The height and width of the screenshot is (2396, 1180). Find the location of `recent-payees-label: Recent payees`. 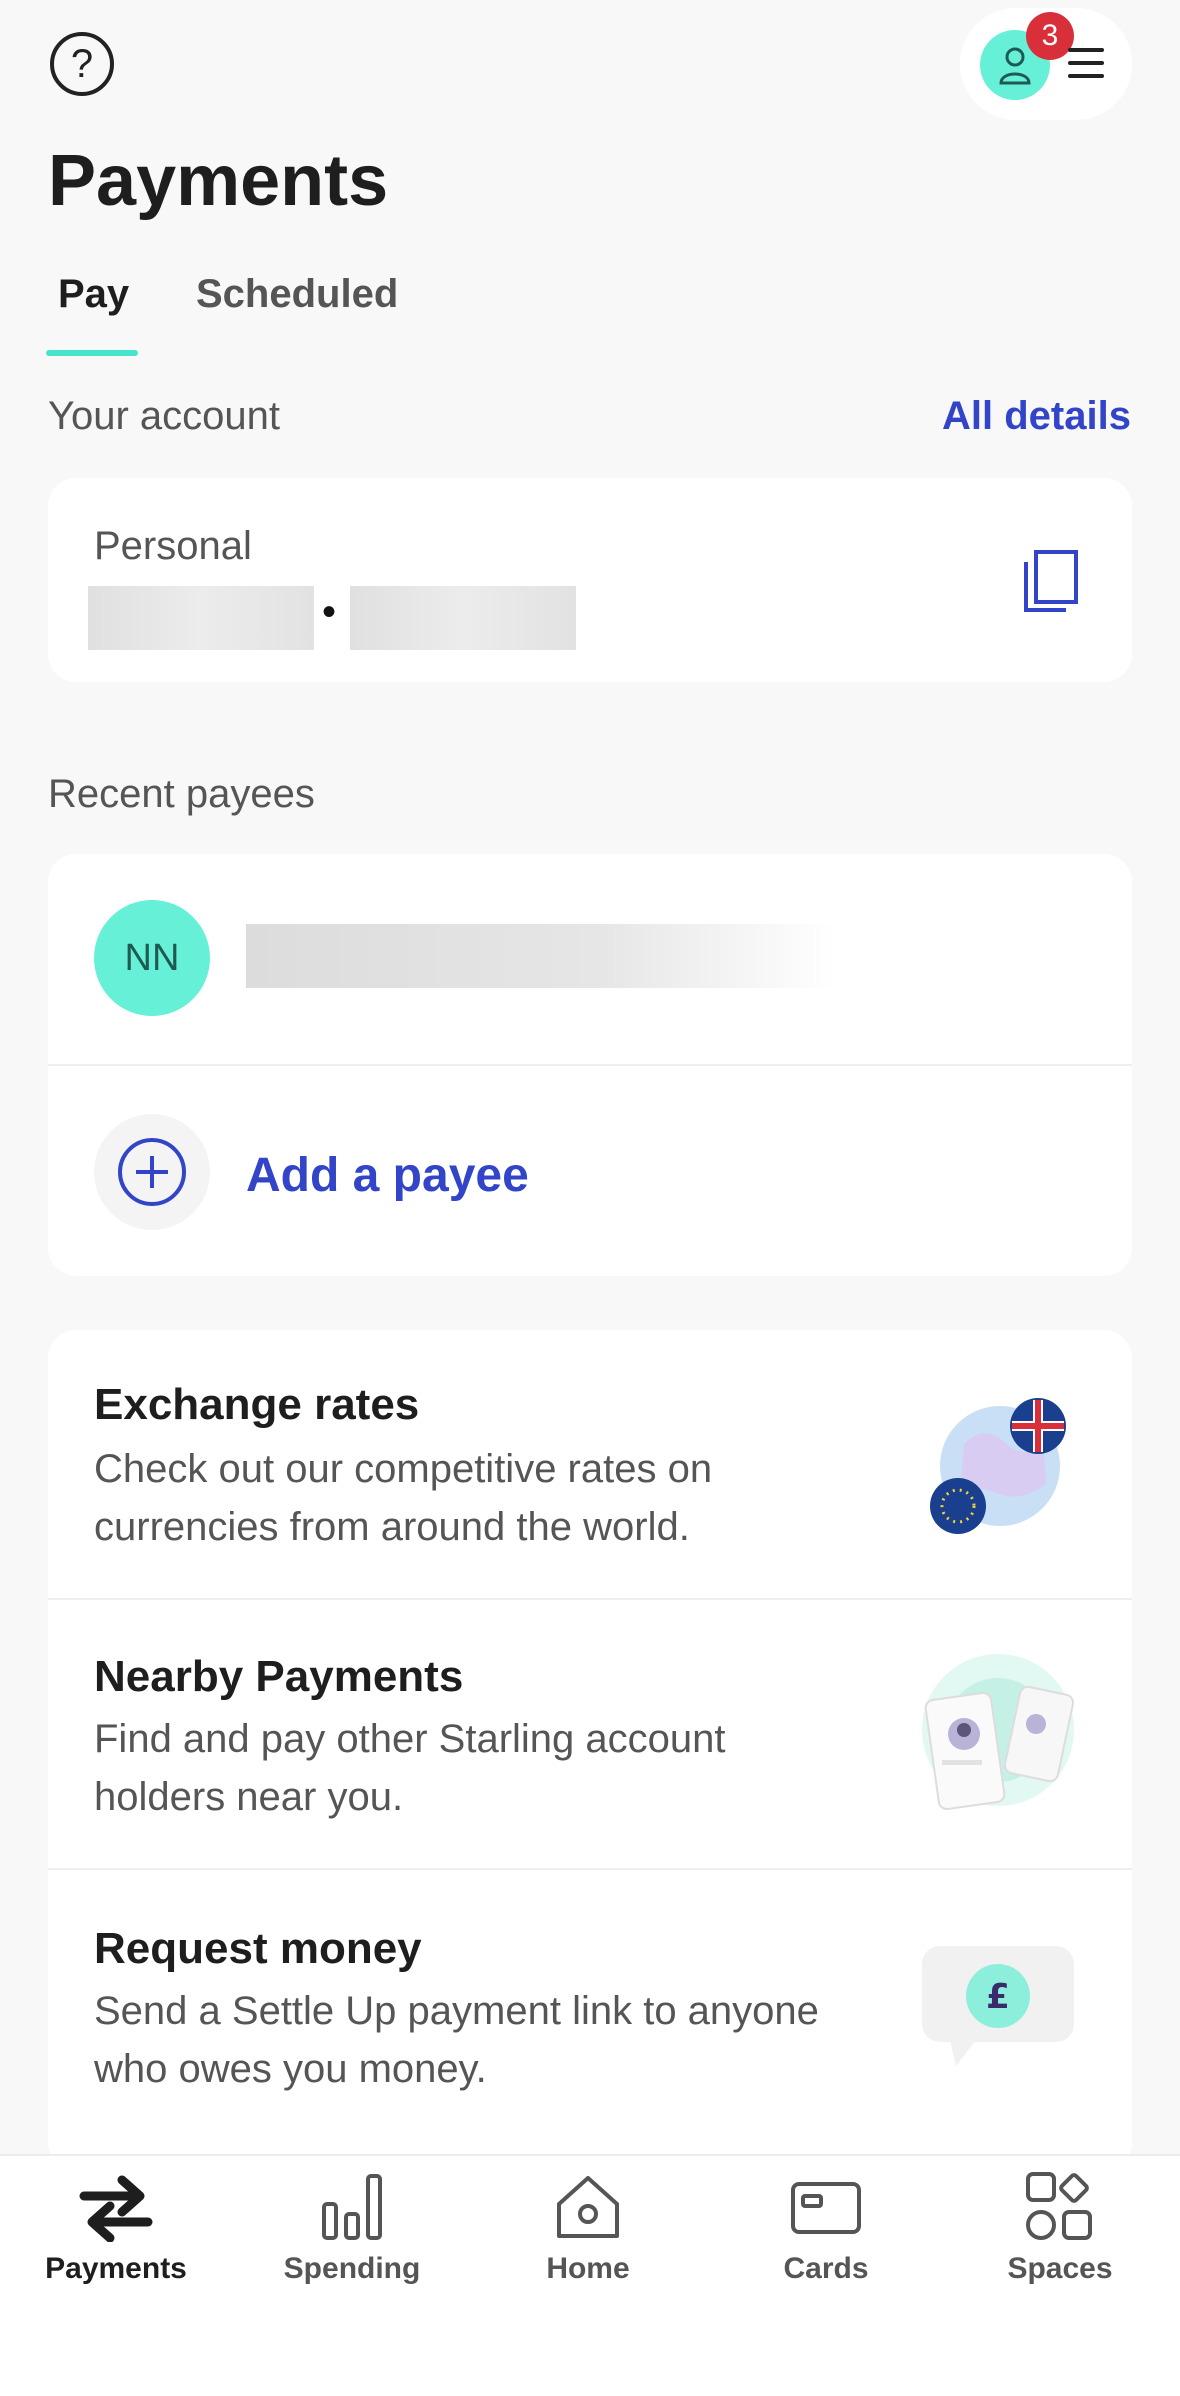

recent-payees-label: Recent payees is located at coordinates (181, 794).